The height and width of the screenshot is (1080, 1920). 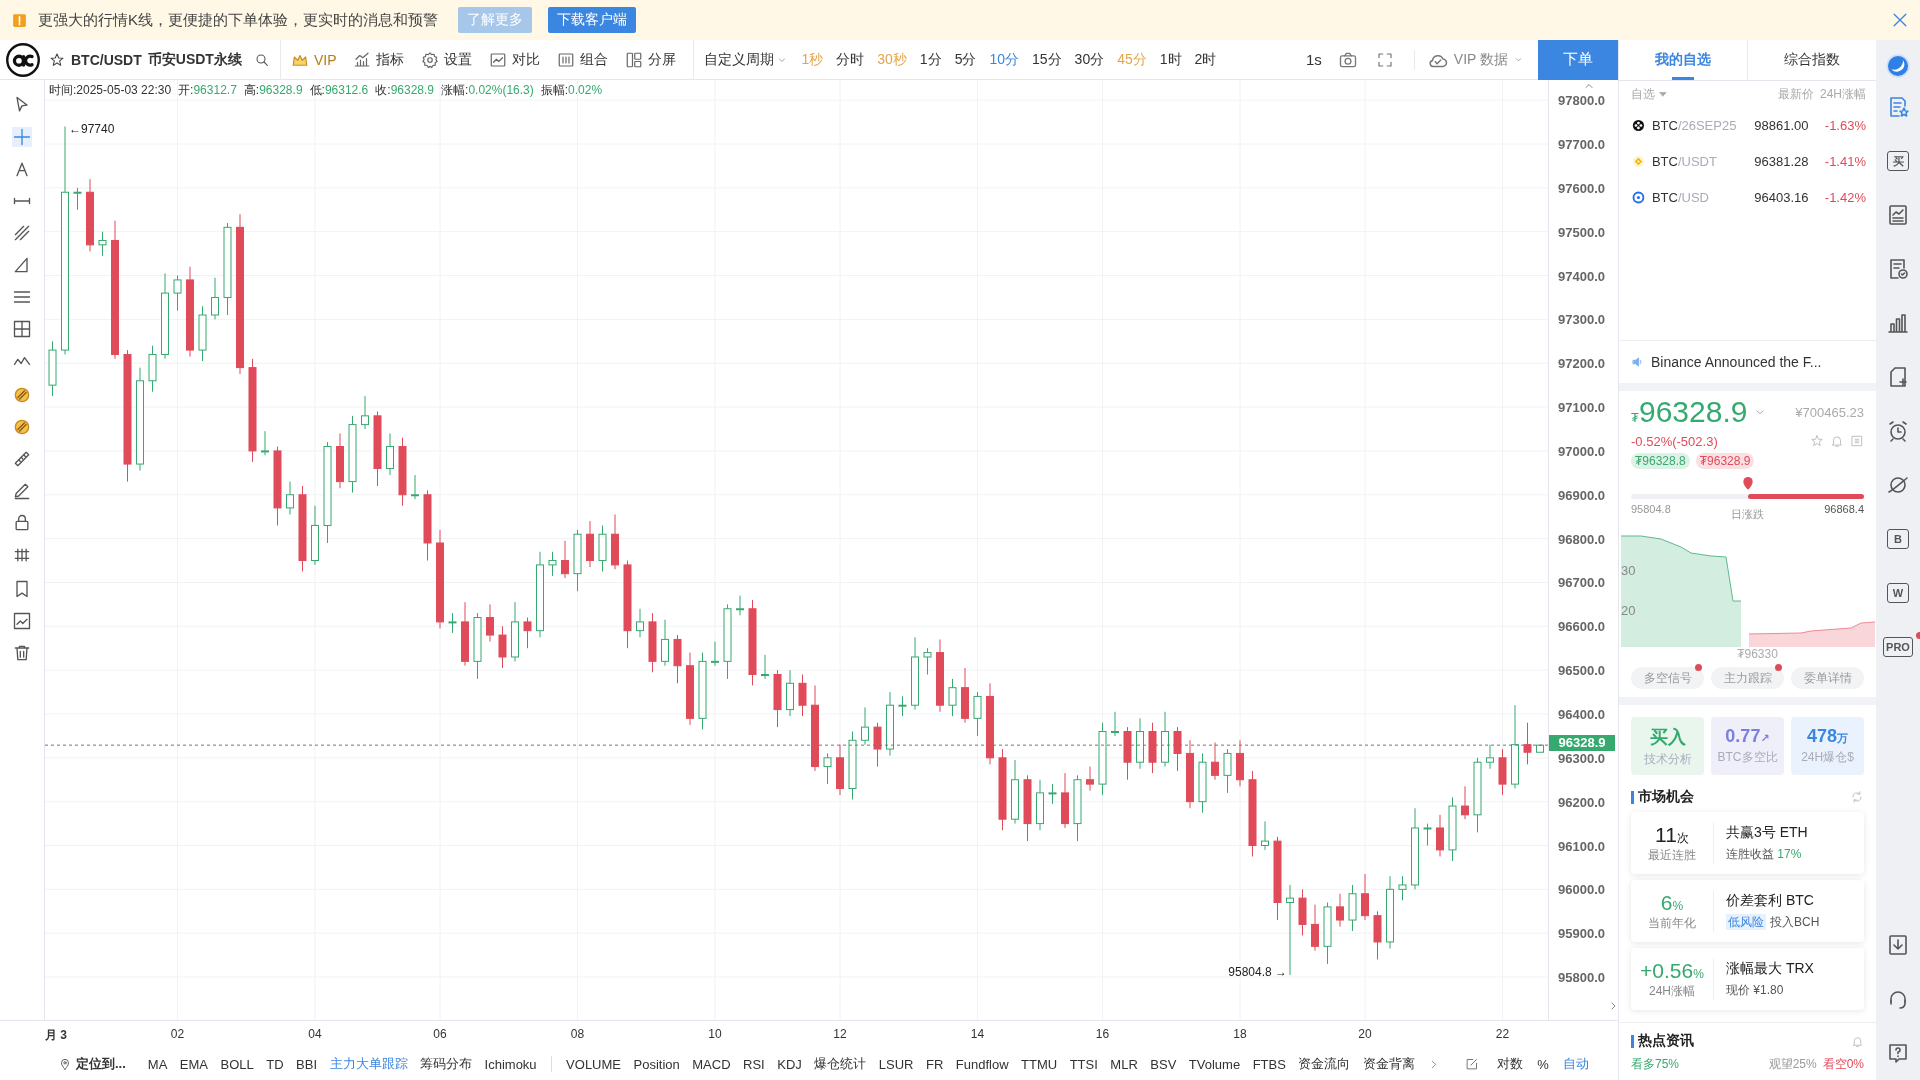 What do you see at coordinates (157, 1064) in the screenshot?
I see `indicator-tab: MA` at bounding box center [157, 1064].